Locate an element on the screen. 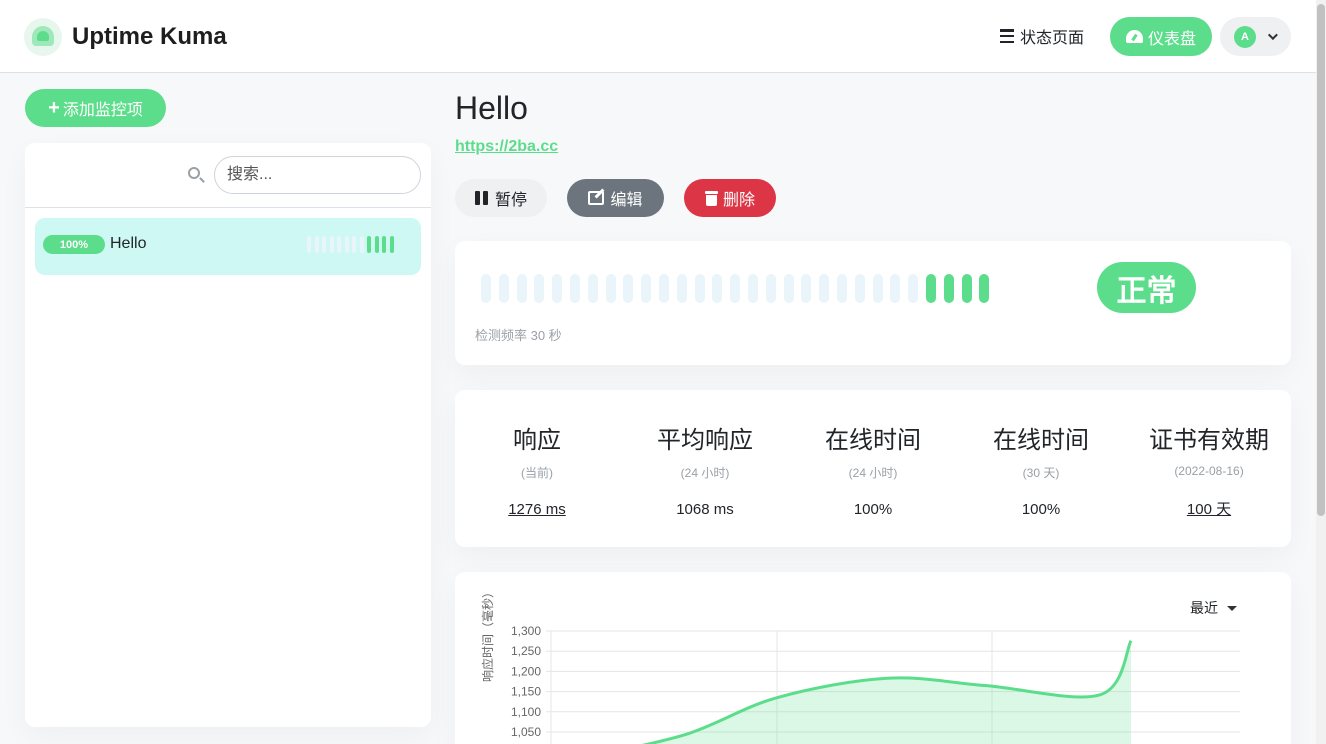  top-navbar: Uptime Kuma 状态页面 仪表盘 A is located at coordinates (658, 36).